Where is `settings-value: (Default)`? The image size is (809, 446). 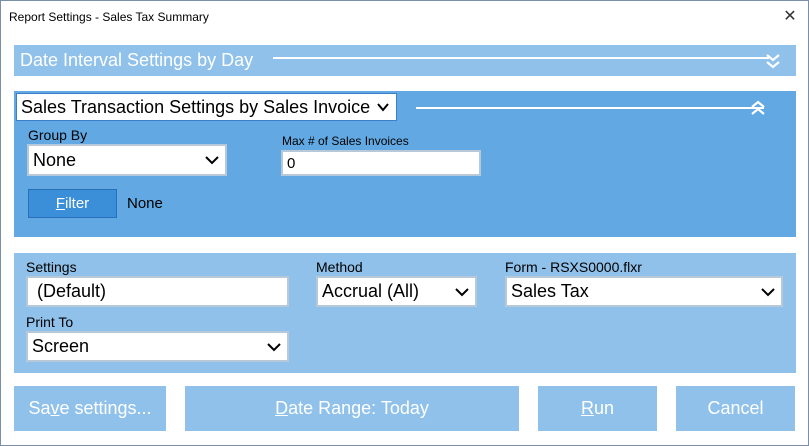 settings-value: (Default) is located at coordinates (69, 291).